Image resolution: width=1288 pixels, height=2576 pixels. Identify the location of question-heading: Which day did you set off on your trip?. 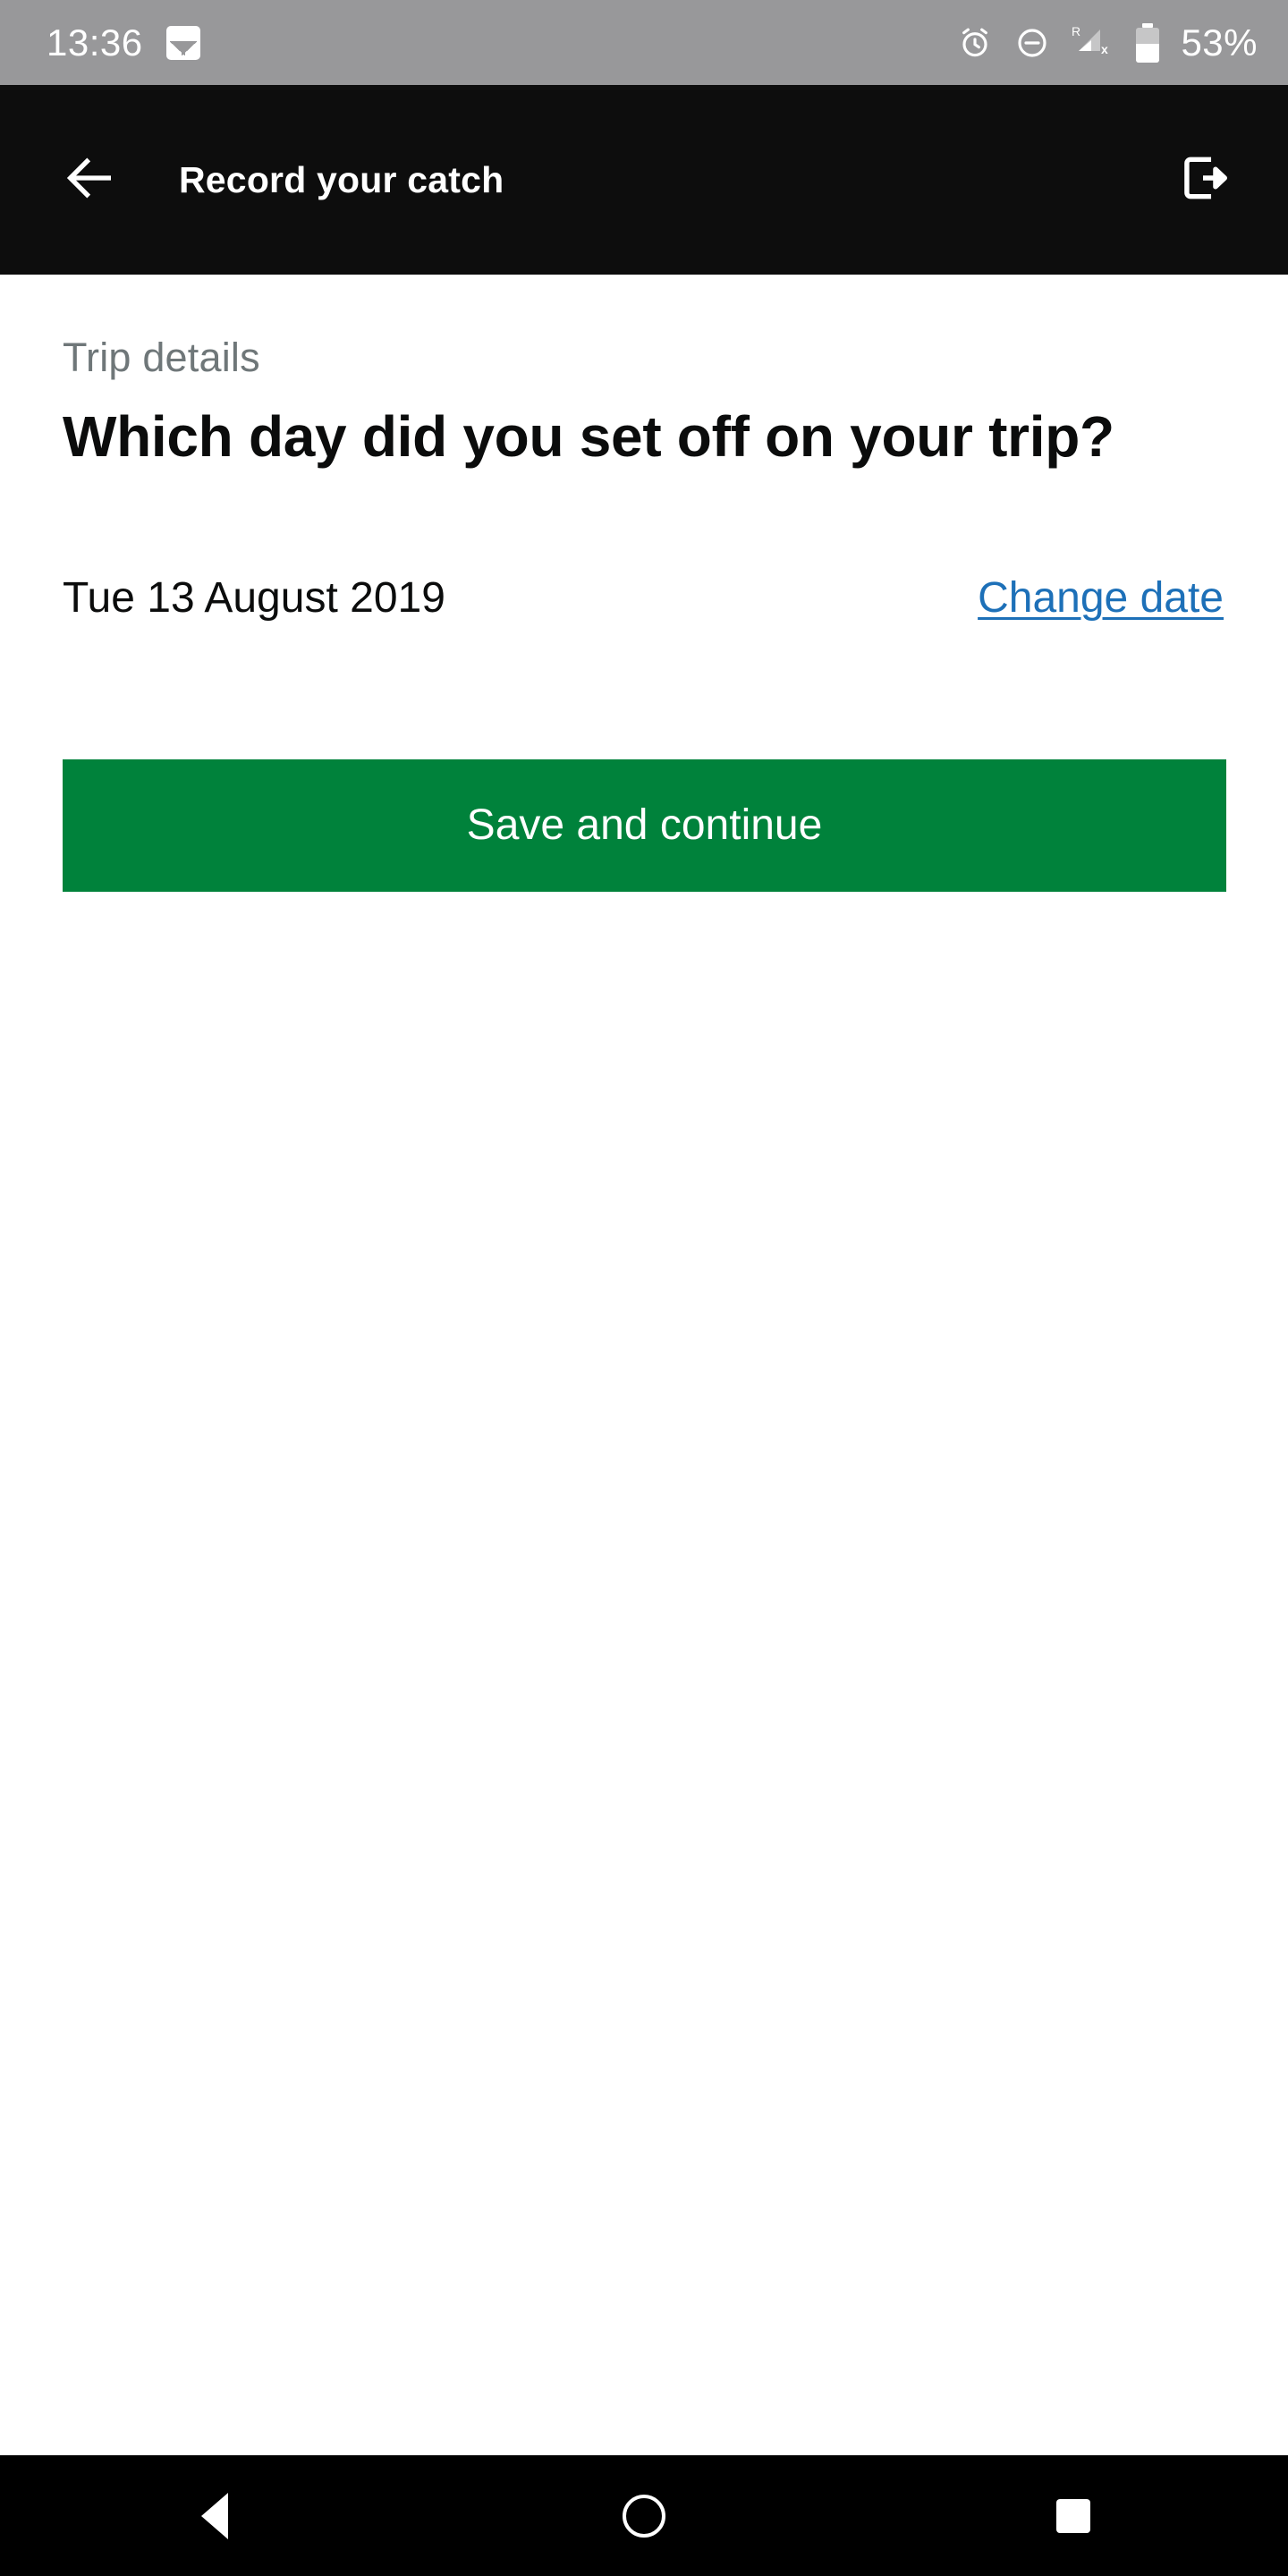
(588, 436).